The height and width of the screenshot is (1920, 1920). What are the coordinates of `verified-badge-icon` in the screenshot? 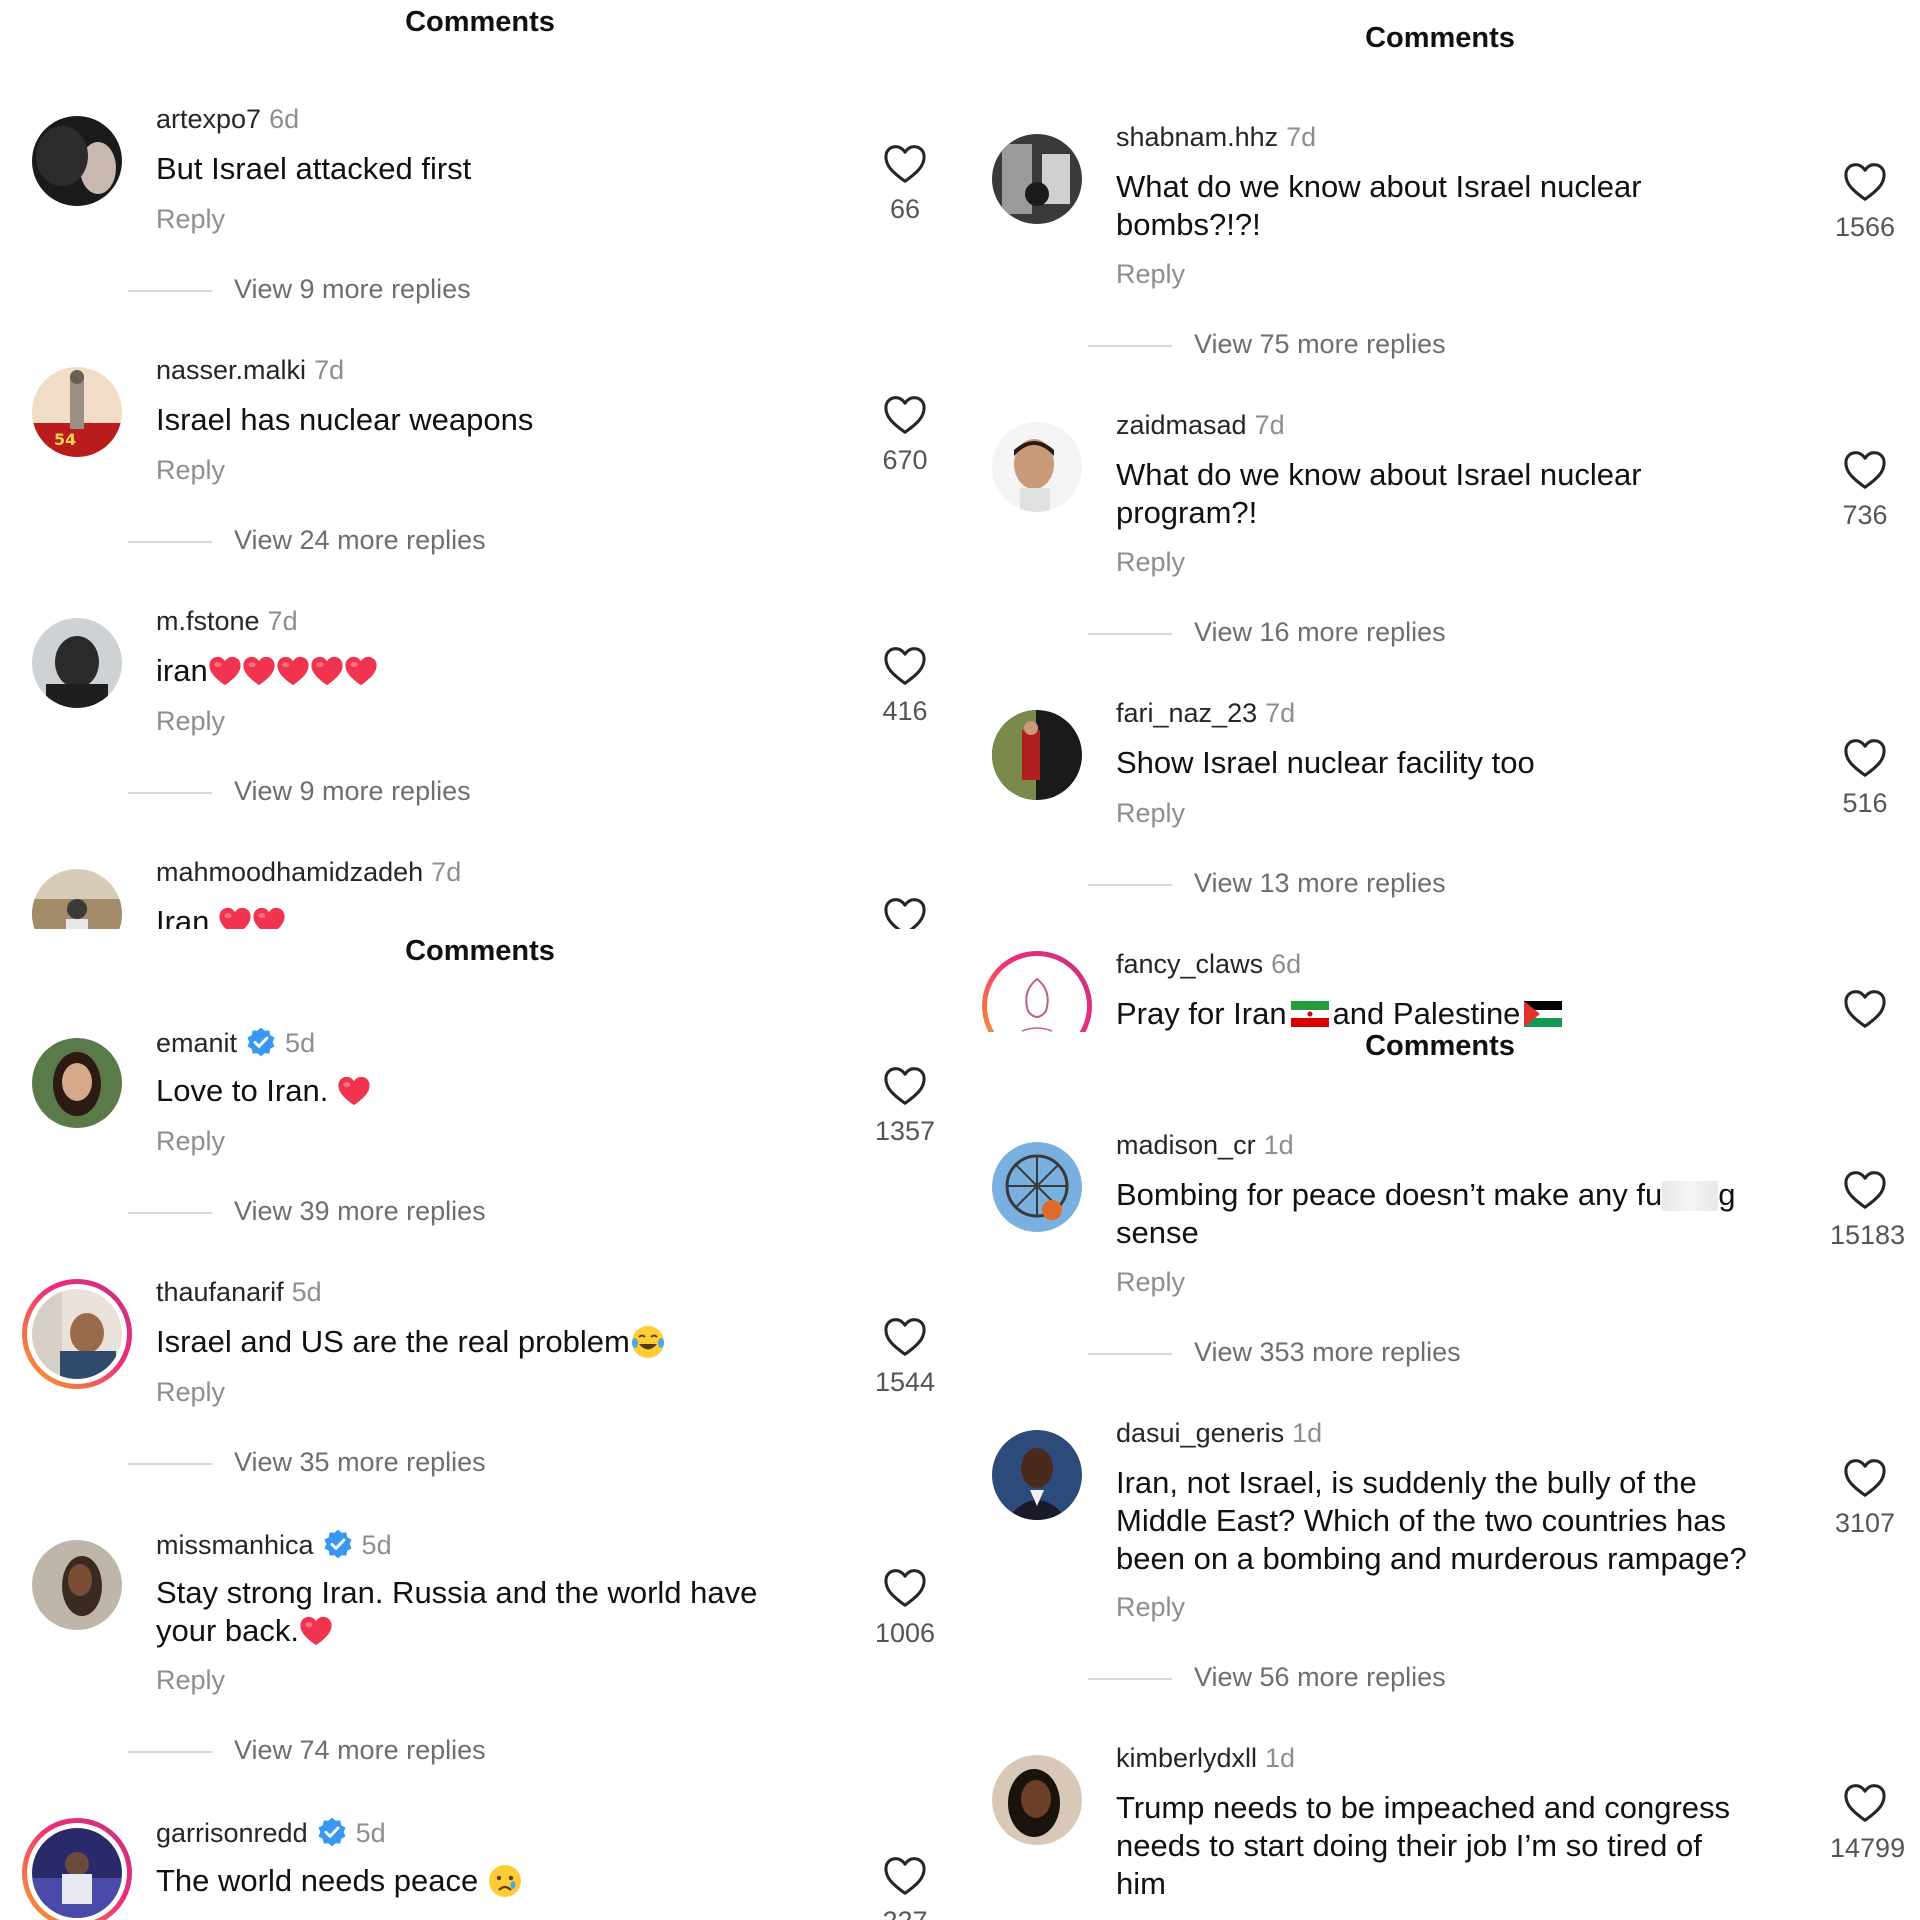 It's located at (261, 1042).